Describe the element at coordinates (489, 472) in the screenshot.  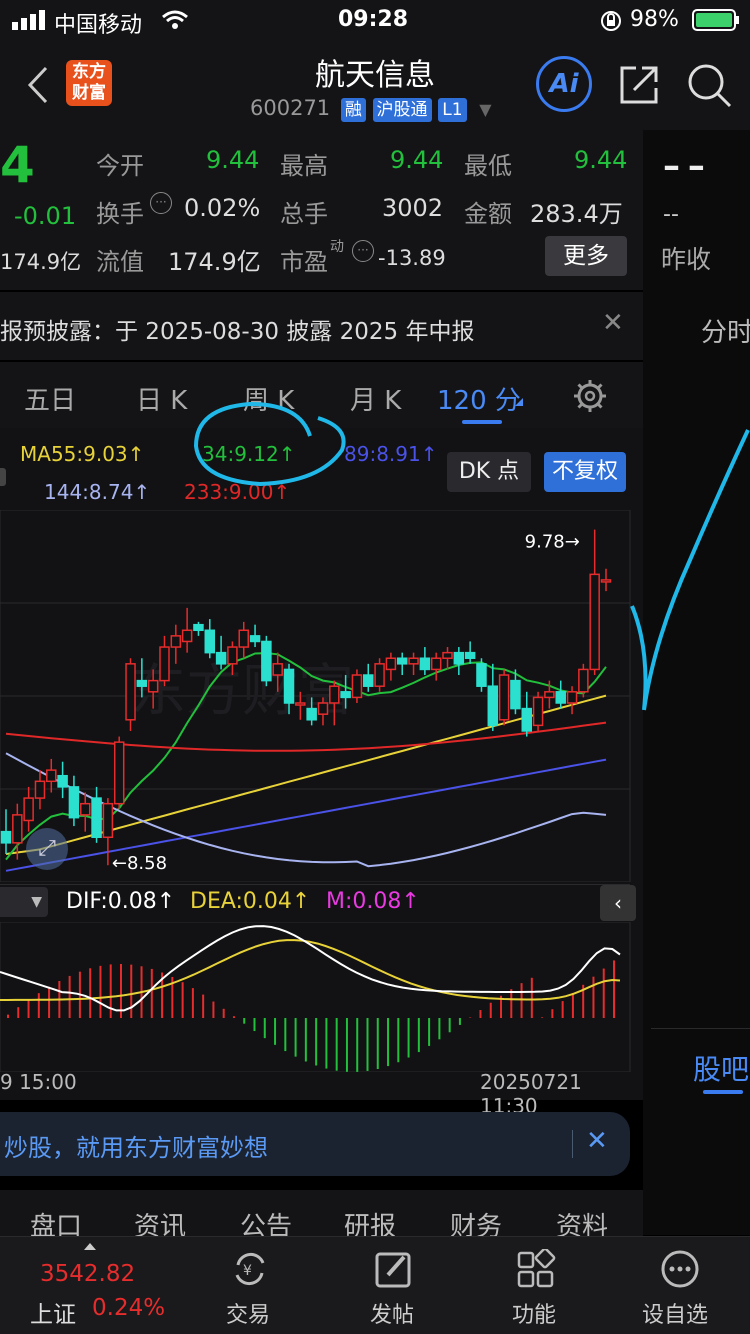
I see `dk-point-button: DK 点` at that location.